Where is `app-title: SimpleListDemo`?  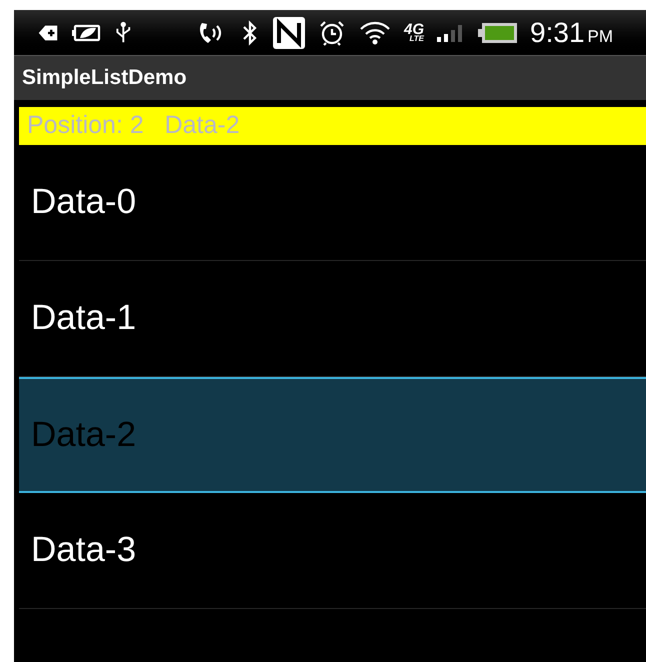 app-title: SimpleListDemo is located at coordinates (104, 78).